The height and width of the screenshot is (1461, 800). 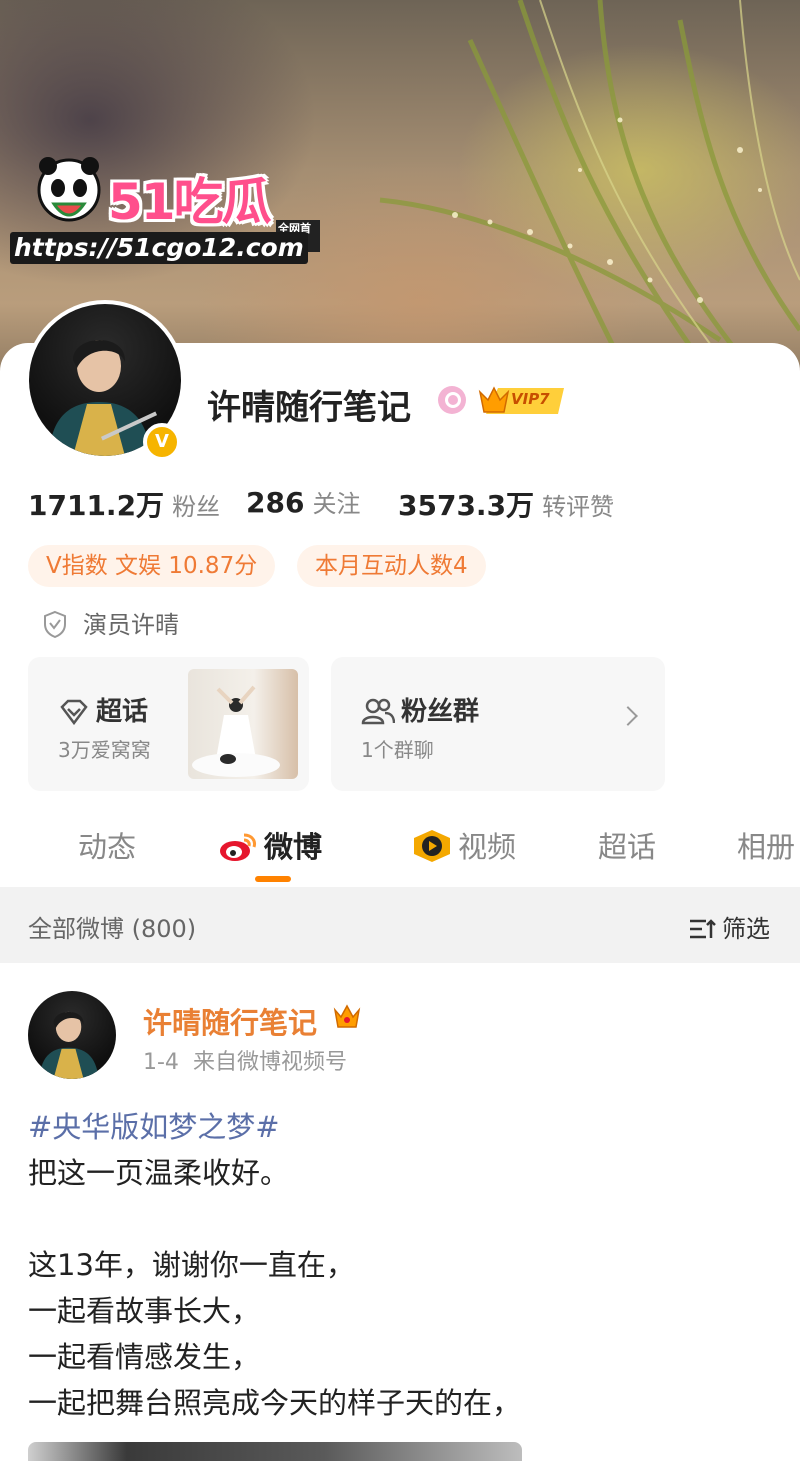 What do you see at coordinates (69, 189) in the screenshot?
I see `panda-icon` at bounding box center [69, 189].